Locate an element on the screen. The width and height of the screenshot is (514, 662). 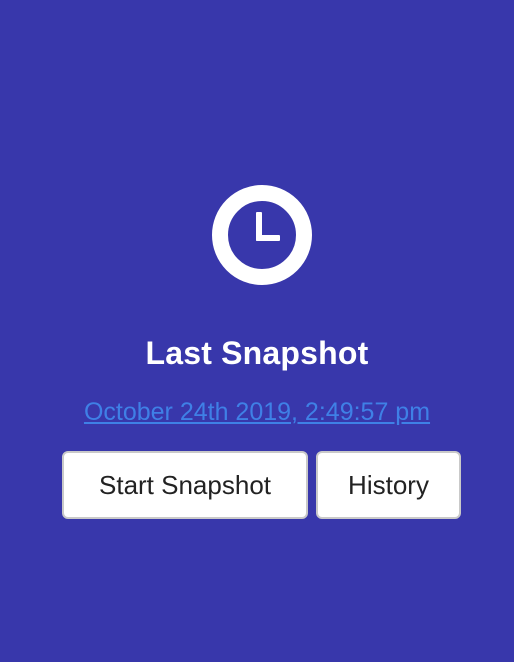
action-buttons: Start Snapshot History is located at coordinates (261, 486).